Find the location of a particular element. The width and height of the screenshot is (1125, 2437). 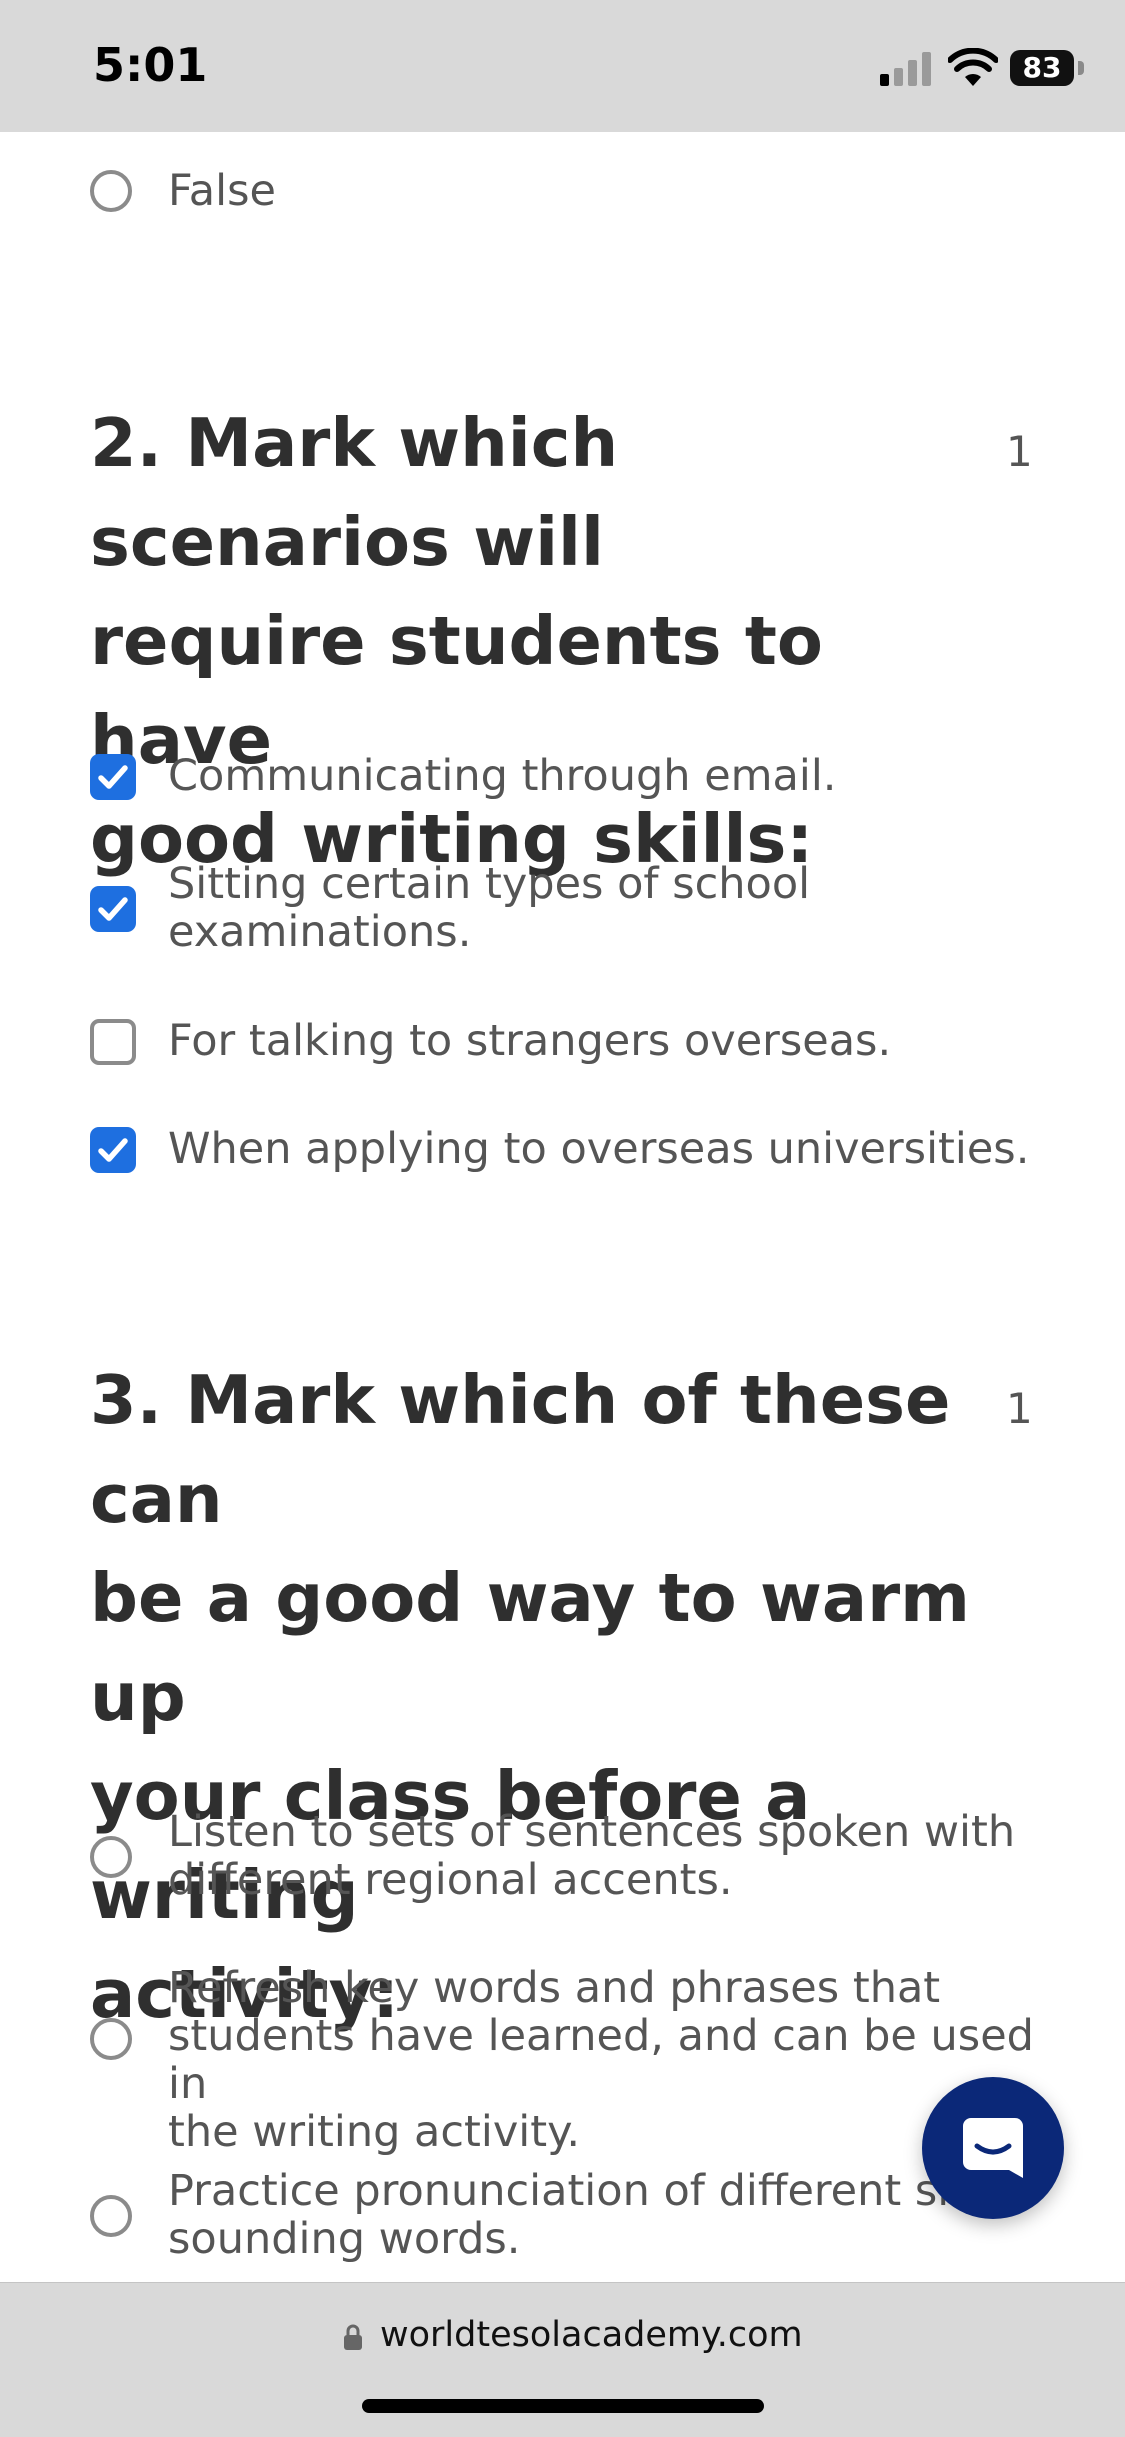

q2-option-3: For talking to strangers overseas. is located at coordinates (570, 1042).